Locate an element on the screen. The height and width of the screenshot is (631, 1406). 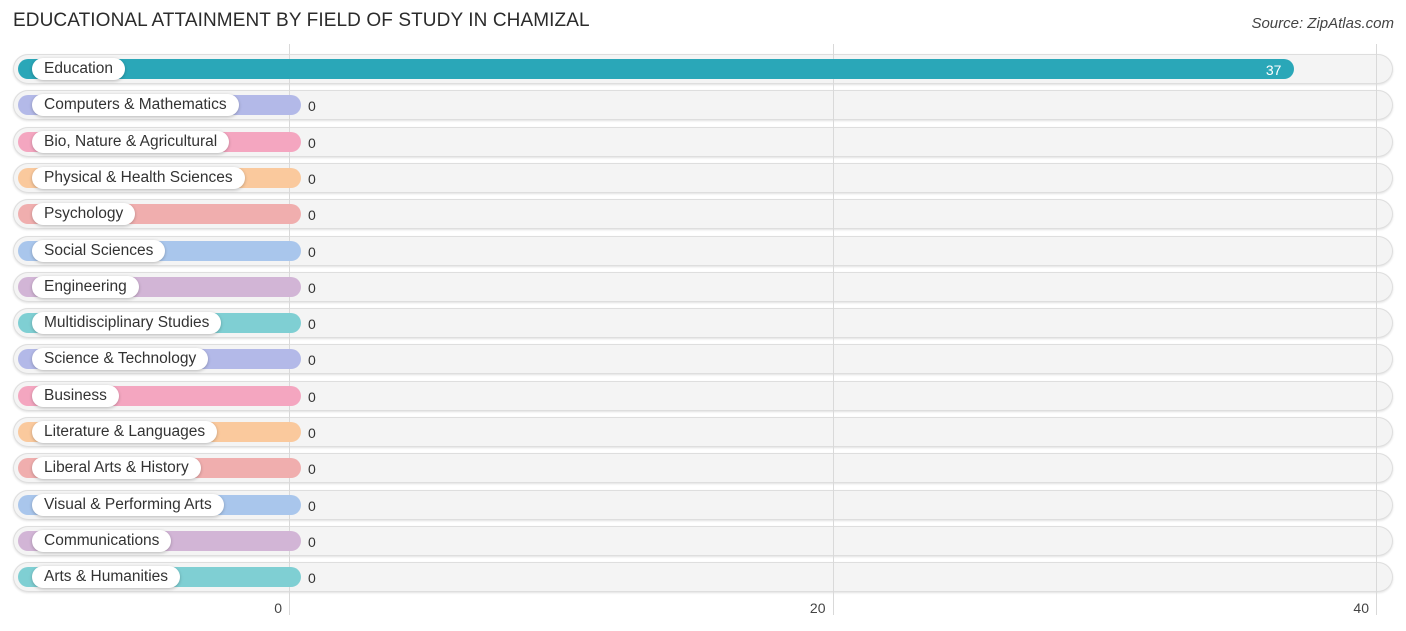
category-label: Business is located at coordinates (75, 395).